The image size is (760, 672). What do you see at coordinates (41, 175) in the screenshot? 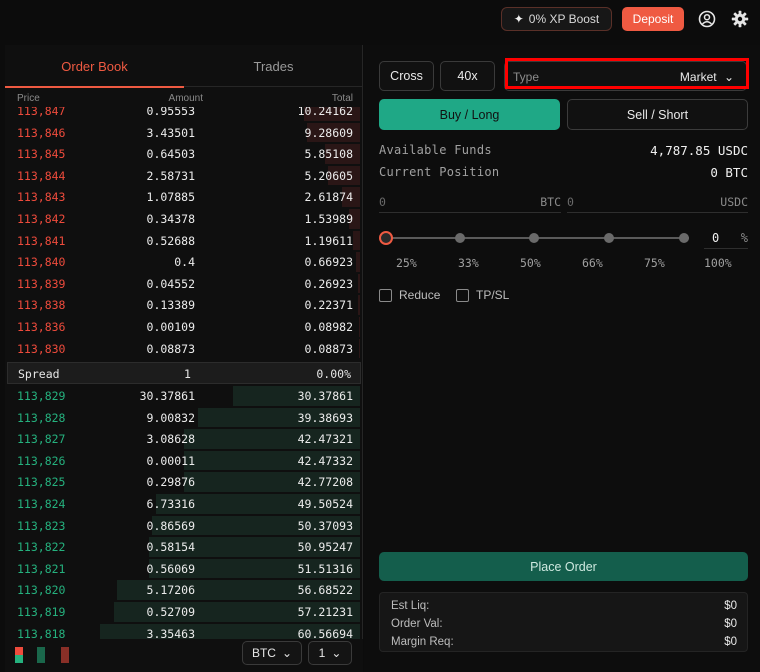
I see `ask-price: 113,844` at bounding box center [41, 175].